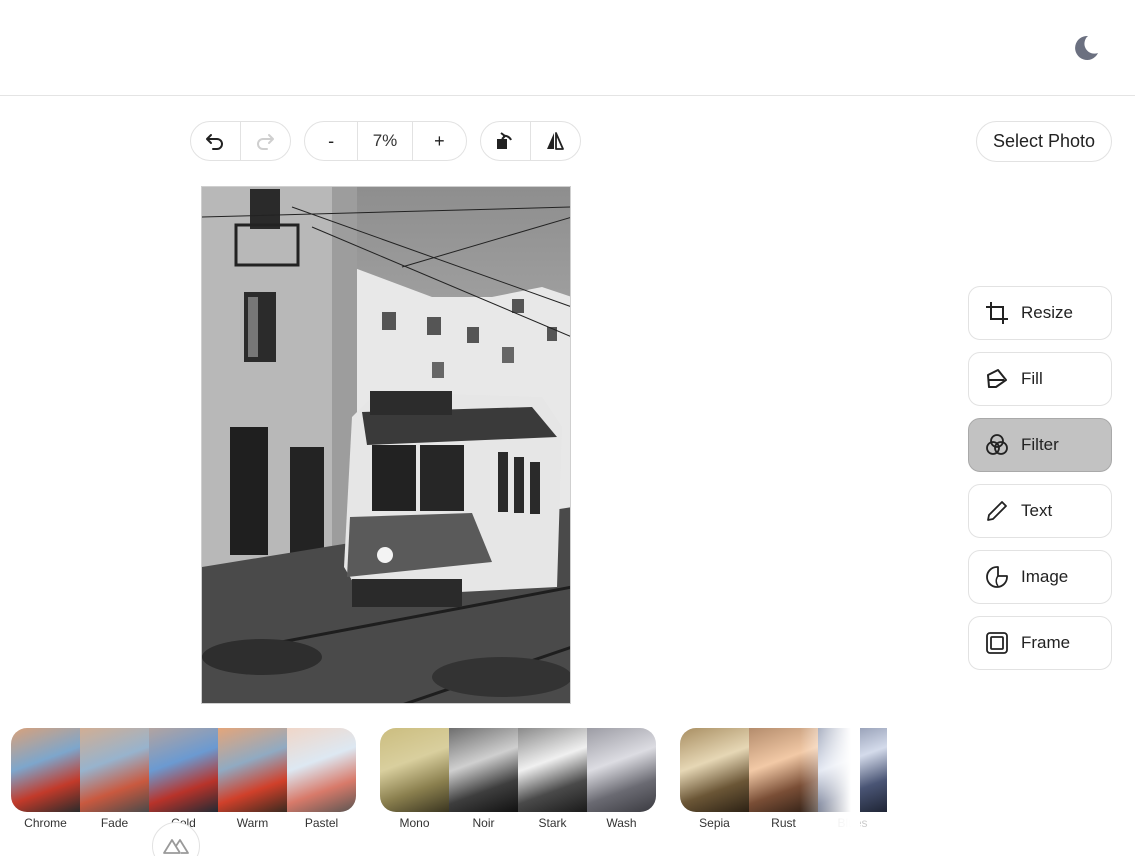  Describe the element at coordinates (321, 770) in the screenshot. I see `filter-pastel` at that location.